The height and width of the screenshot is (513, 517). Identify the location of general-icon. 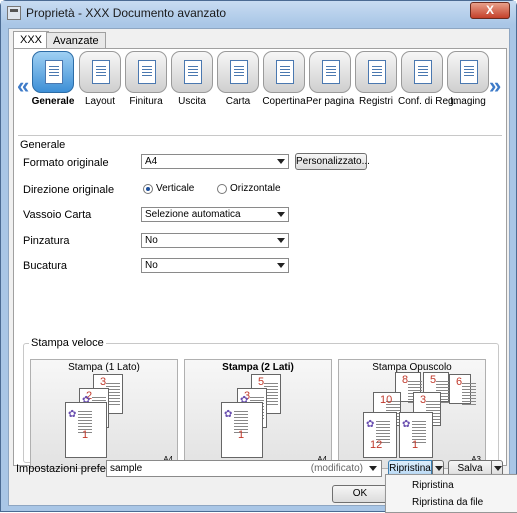
(53, 72).